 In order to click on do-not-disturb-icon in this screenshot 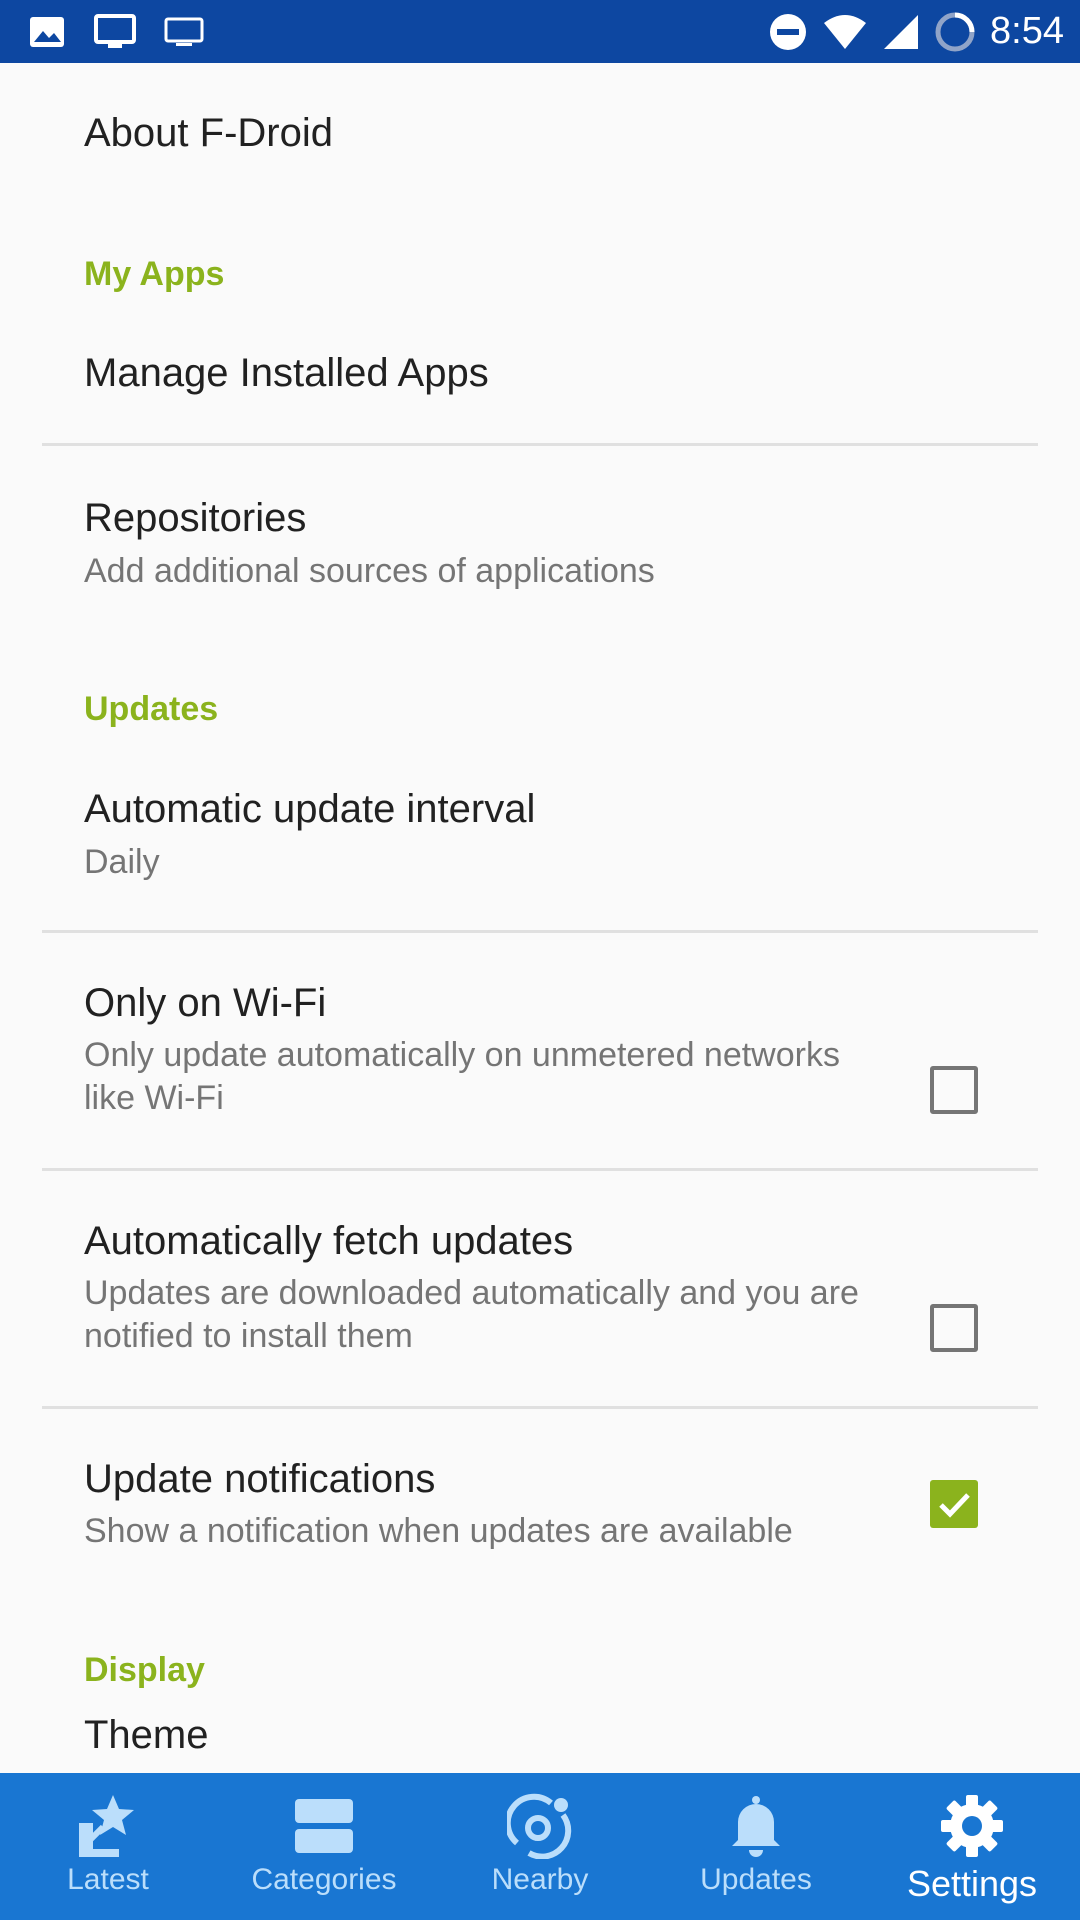, I will do `click(788, 32)`.